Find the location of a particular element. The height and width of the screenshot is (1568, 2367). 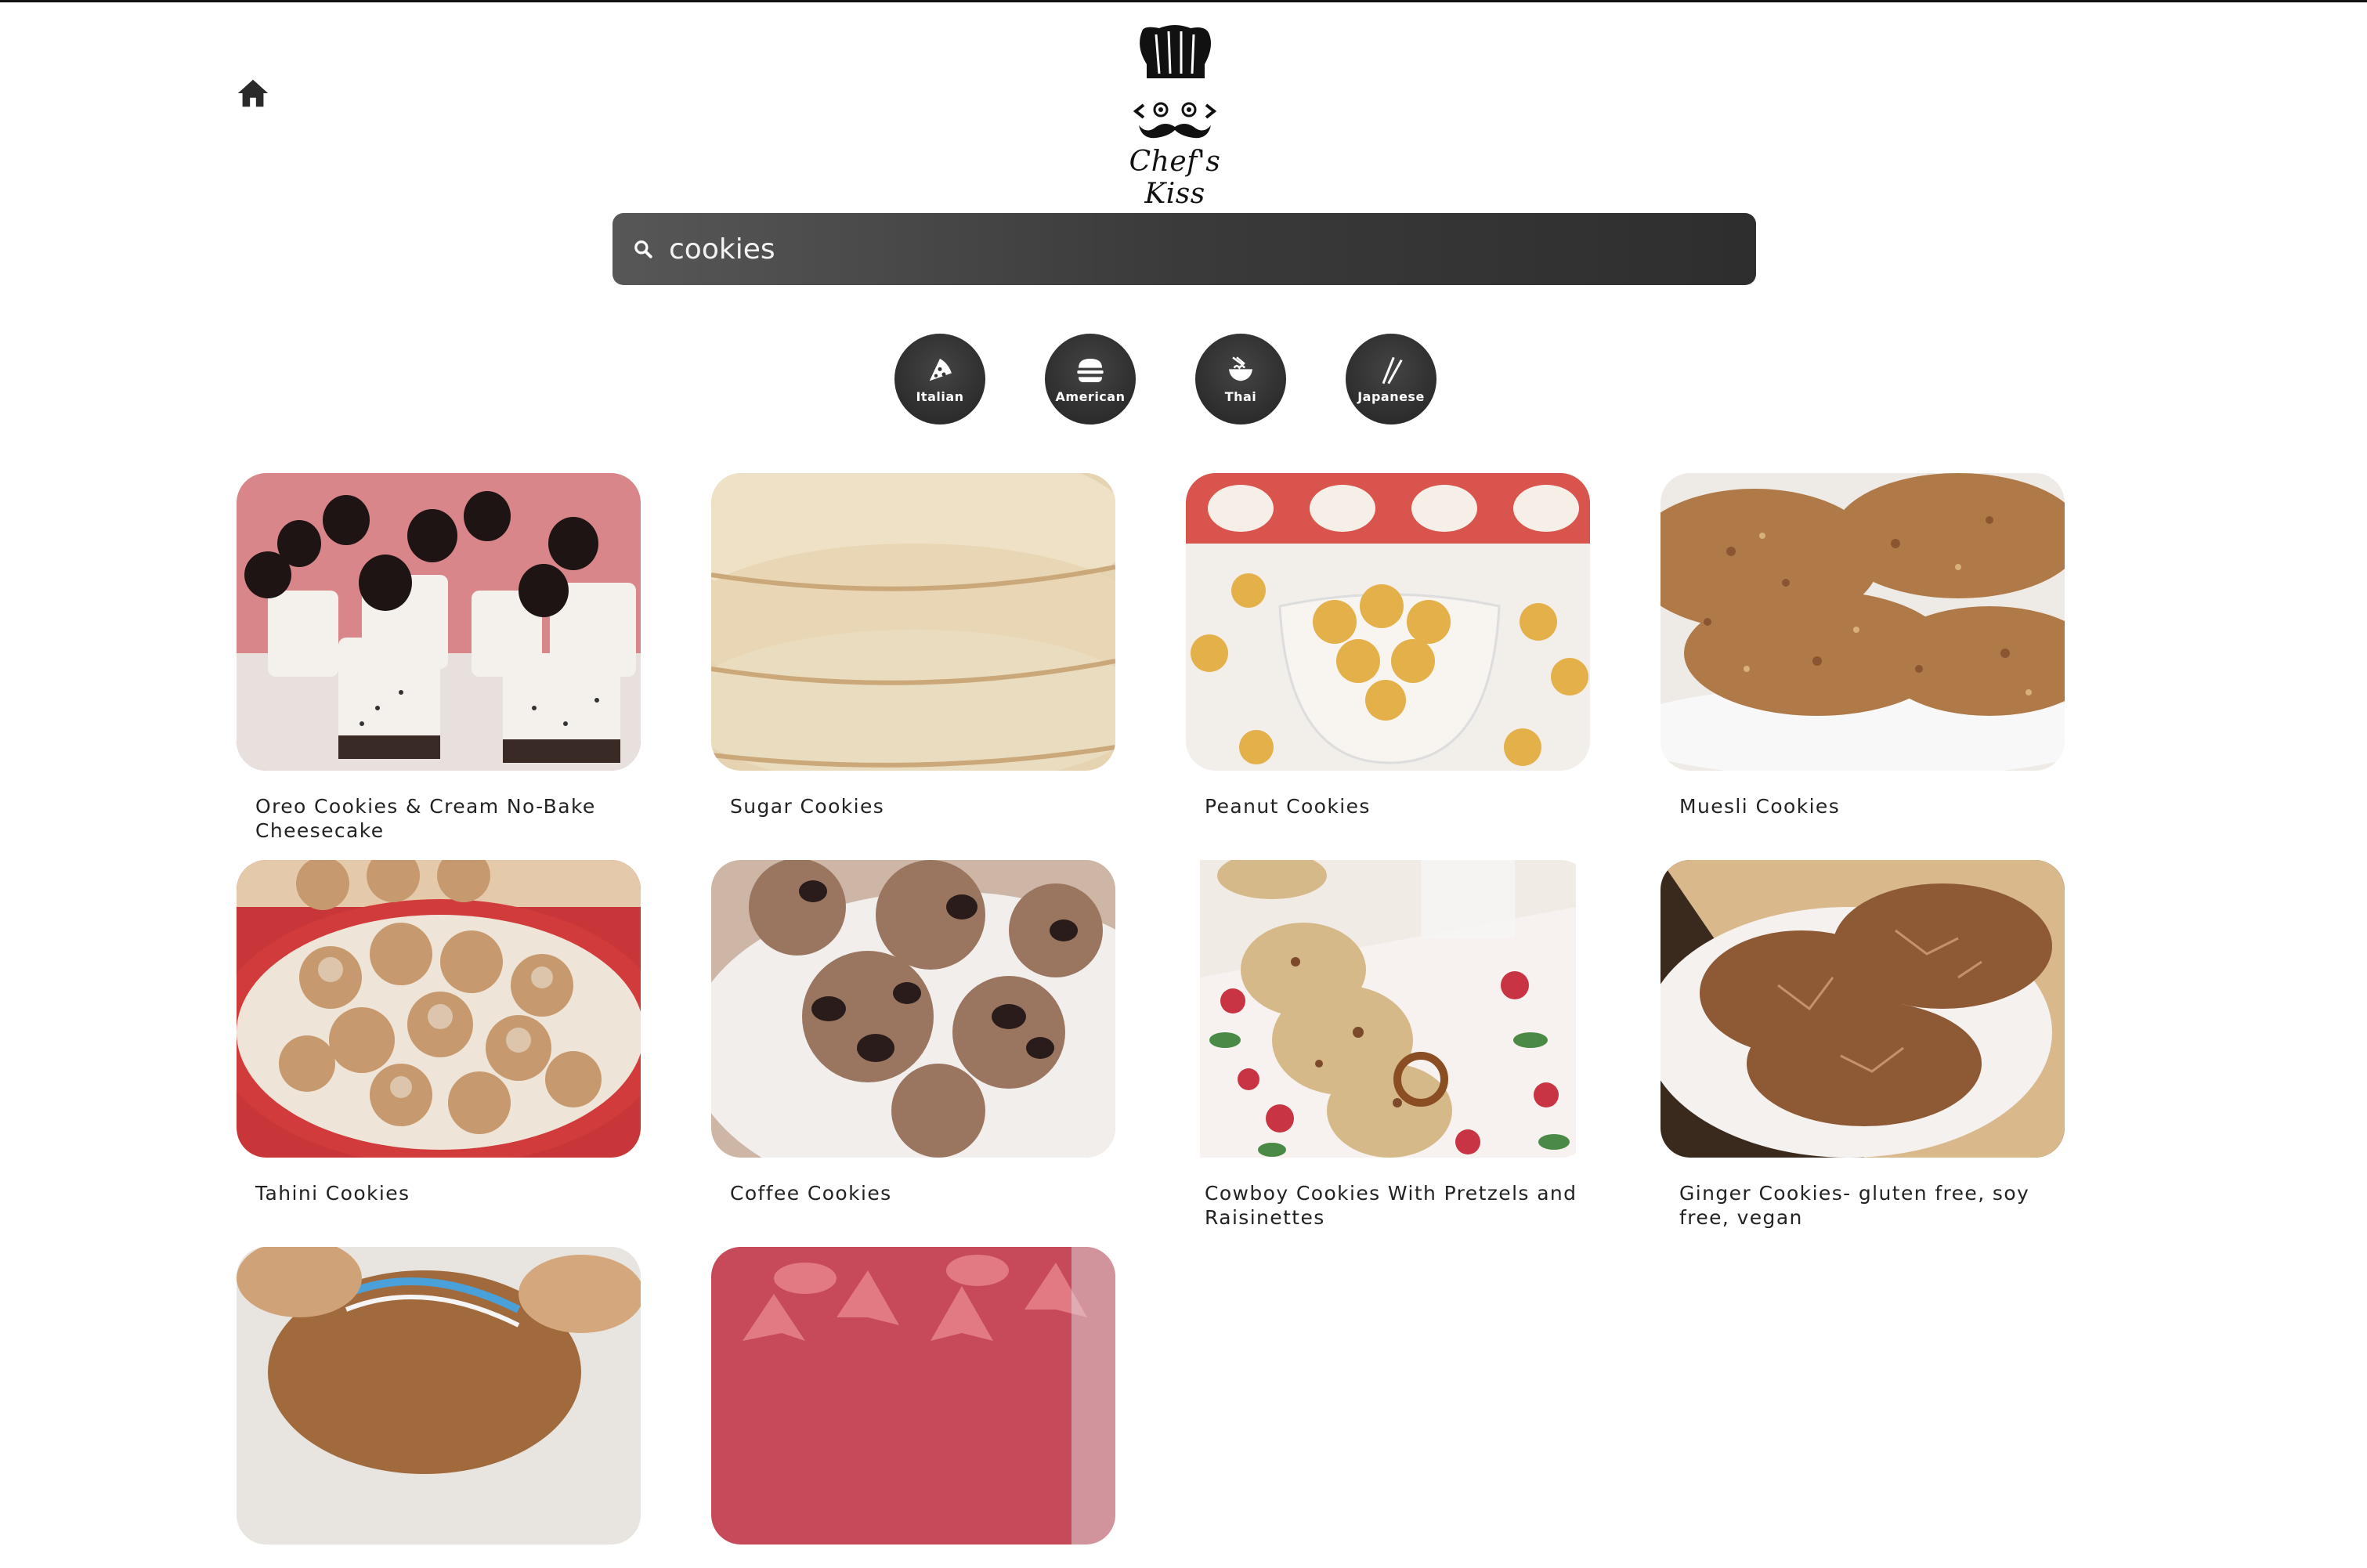

home-button is located at coordinates (253, 93).